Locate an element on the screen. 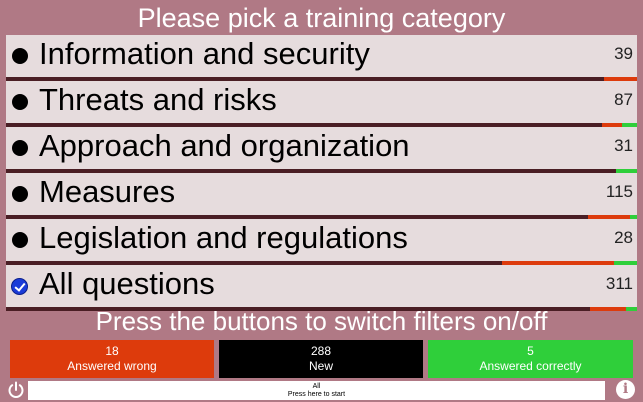  start-filter-label: All is located at coordinates (316, 386).